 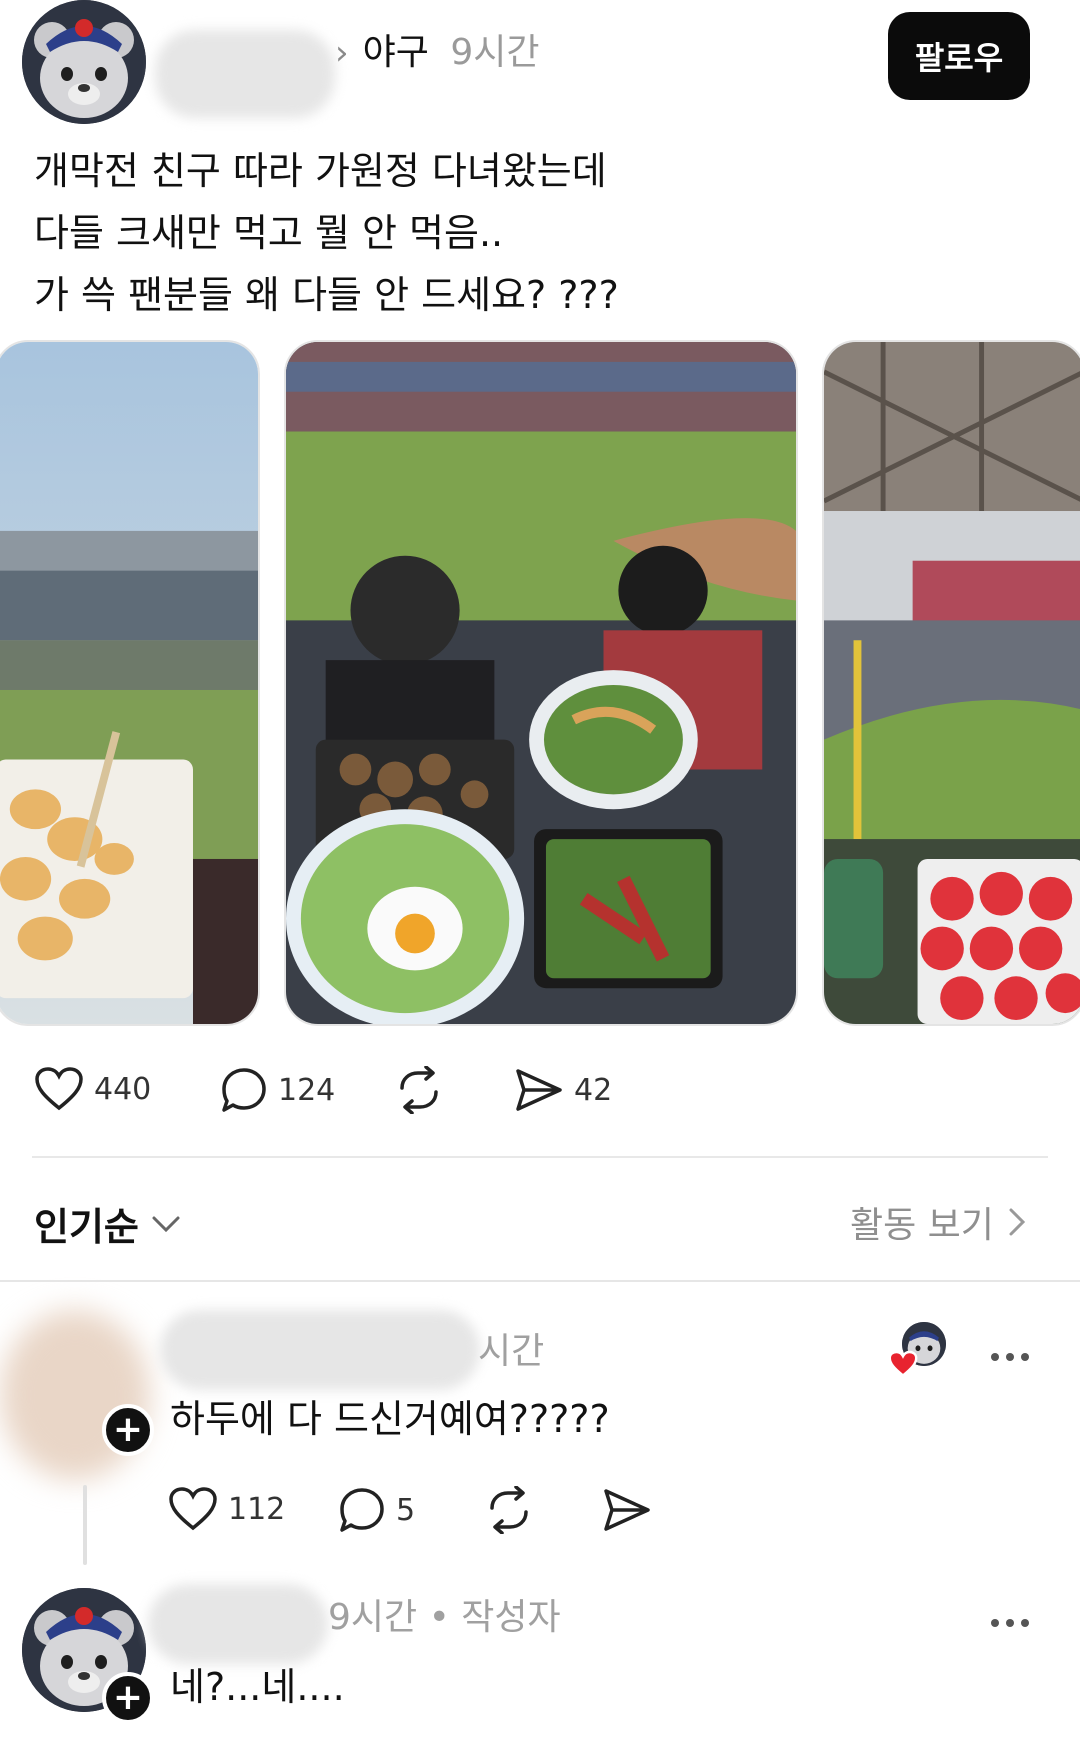 I want to click on follow-author-button: +, so click(x=128, y=1698).